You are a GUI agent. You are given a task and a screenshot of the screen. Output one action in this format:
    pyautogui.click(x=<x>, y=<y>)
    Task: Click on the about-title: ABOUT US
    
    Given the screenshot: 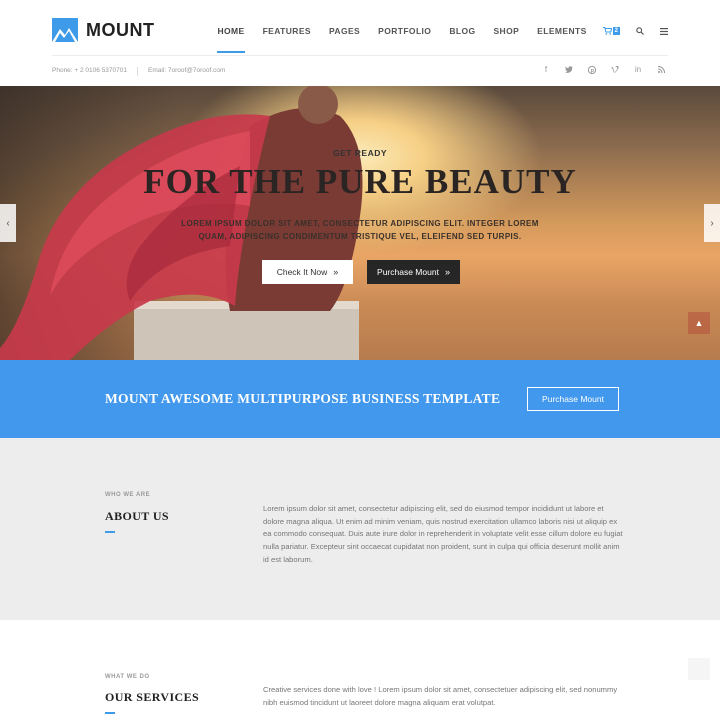 What is the action you would take?
    pyautogui.click(x=137, y=516)
    